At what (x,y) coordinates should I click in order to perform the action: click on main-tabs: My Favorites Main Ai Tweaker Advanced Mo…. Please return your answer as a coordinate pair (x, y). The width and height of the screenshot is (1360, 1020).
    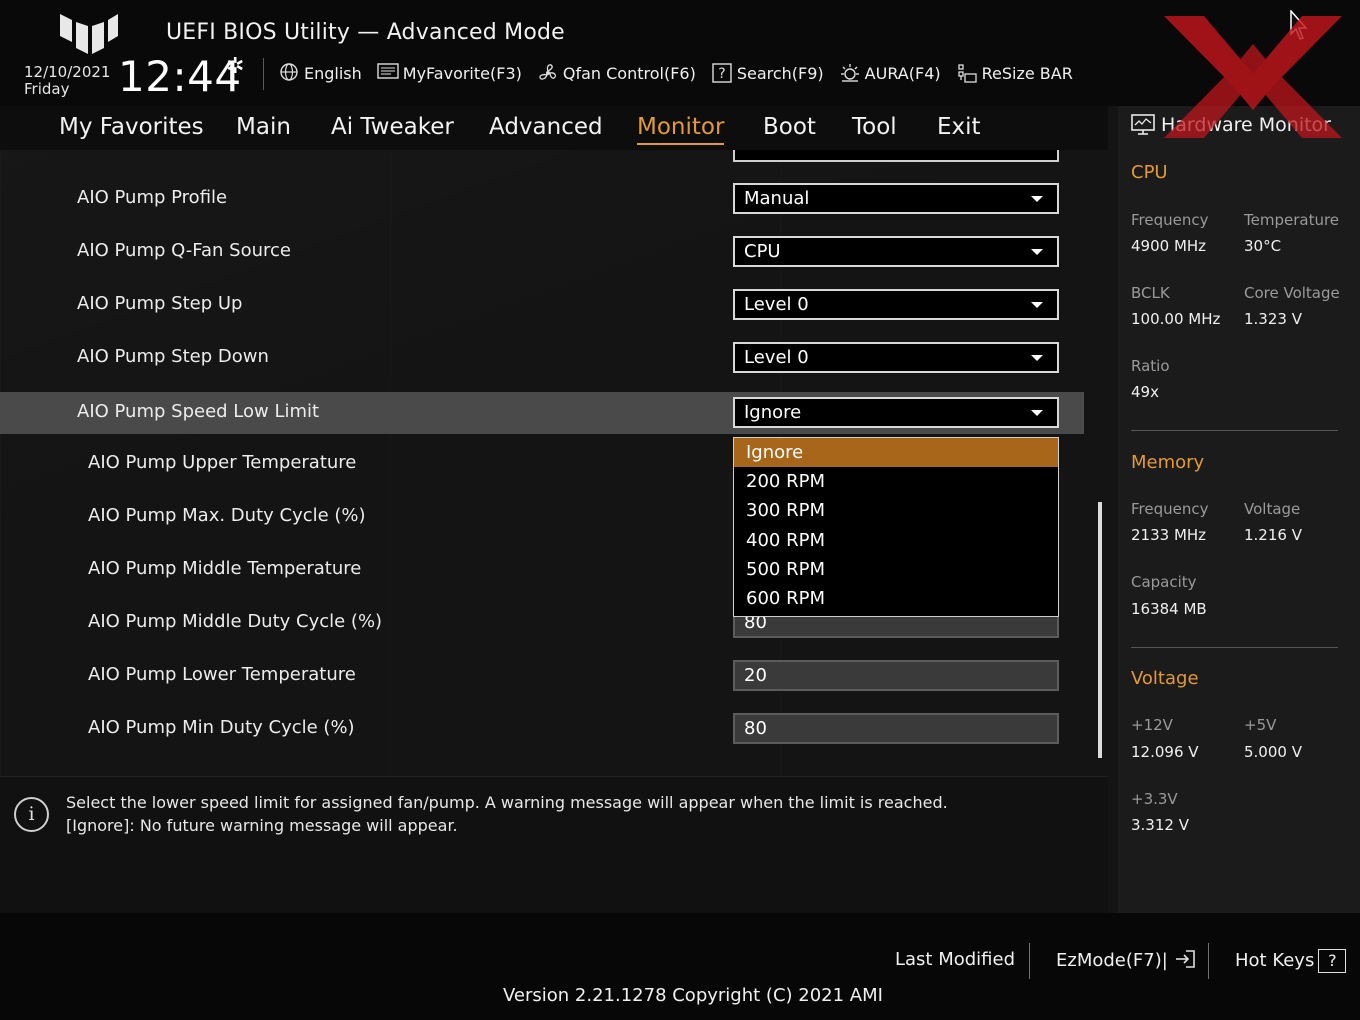
    Looking at the image, I should click on (554, 128).